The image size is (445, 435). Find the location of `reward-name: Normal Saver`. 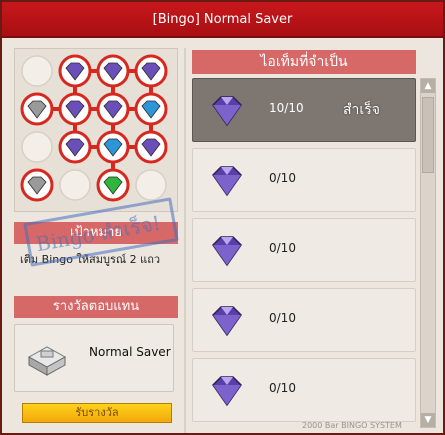

reward-name: Normal Saver is located at coordinates (130, 352).